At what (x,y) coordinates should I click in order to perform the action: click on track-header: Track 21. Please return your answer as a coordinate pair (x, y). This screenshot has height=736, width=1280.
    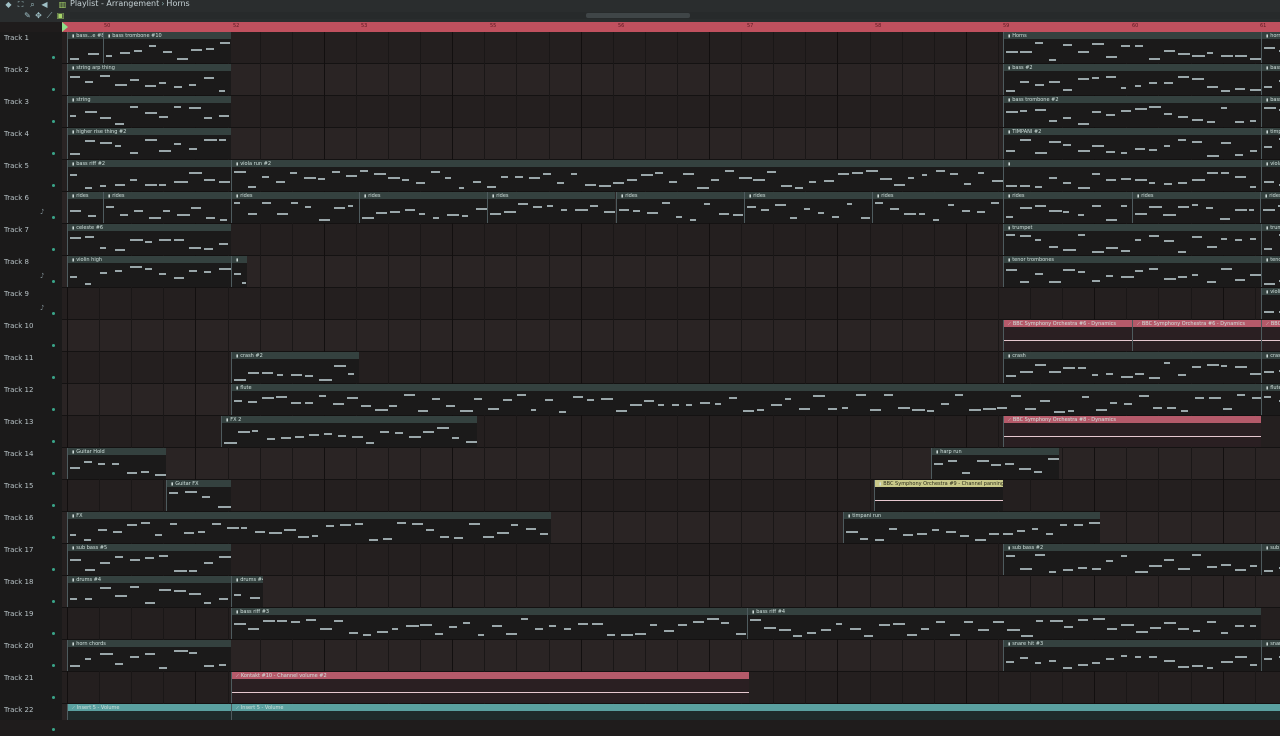
    Looking at the image, I should click on (31, 688).